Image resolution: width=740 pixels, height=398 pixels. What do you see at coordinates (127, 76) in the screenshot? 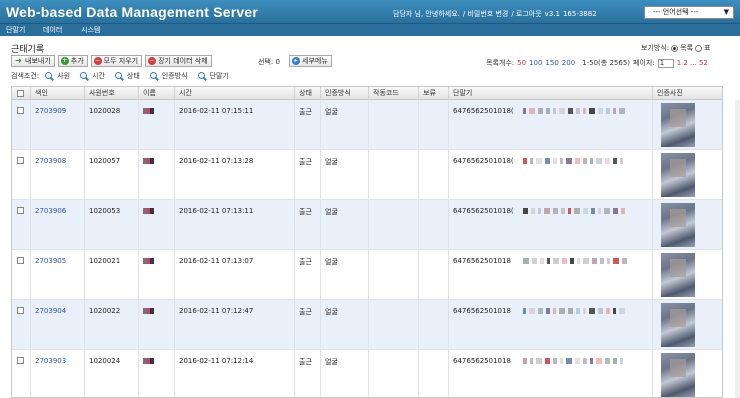
I see `search-status: 상태` at bounding box center [127, 76].